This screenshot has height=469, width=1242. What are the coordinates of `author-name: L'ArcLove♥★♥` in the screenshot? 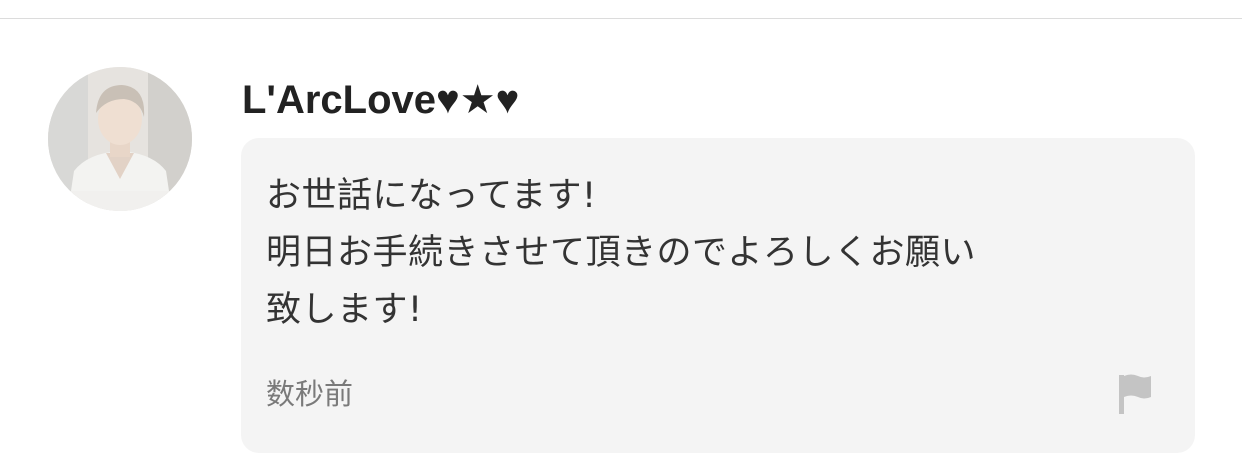 It's located at (380, 100).